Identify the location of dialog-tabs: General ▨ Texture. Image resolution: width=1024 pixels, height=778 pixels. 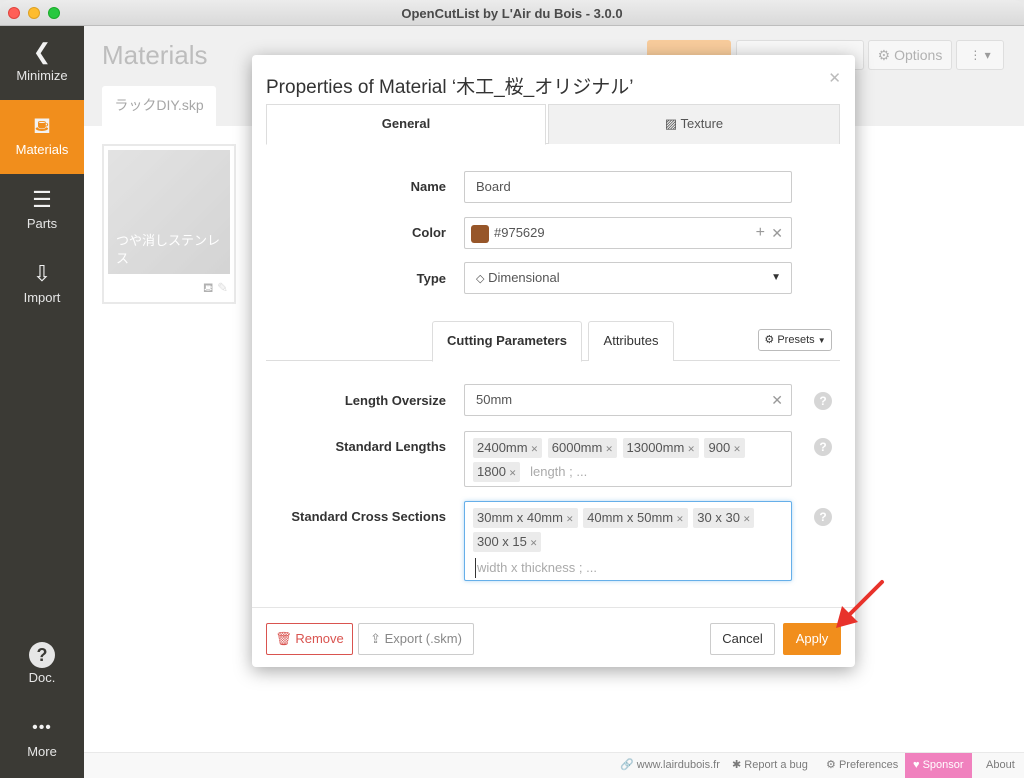
(553, 124).